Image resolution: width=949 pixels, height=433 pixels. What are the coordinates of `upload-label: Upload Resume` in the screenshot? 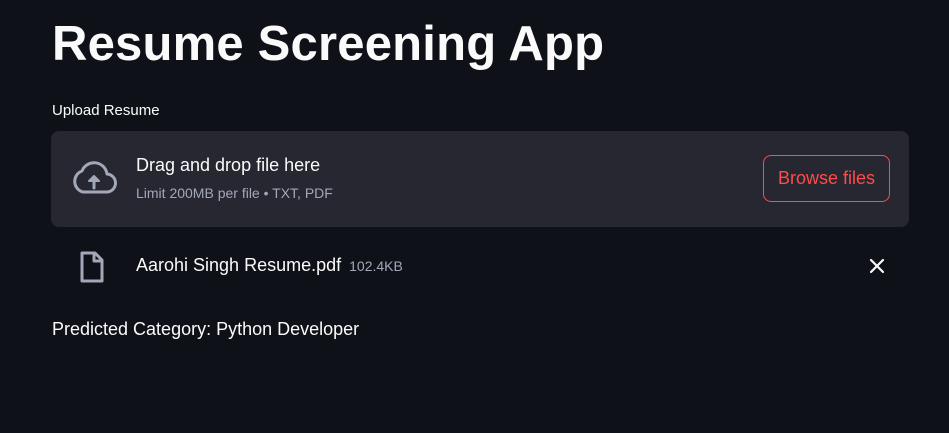 It's located at (106, 110).